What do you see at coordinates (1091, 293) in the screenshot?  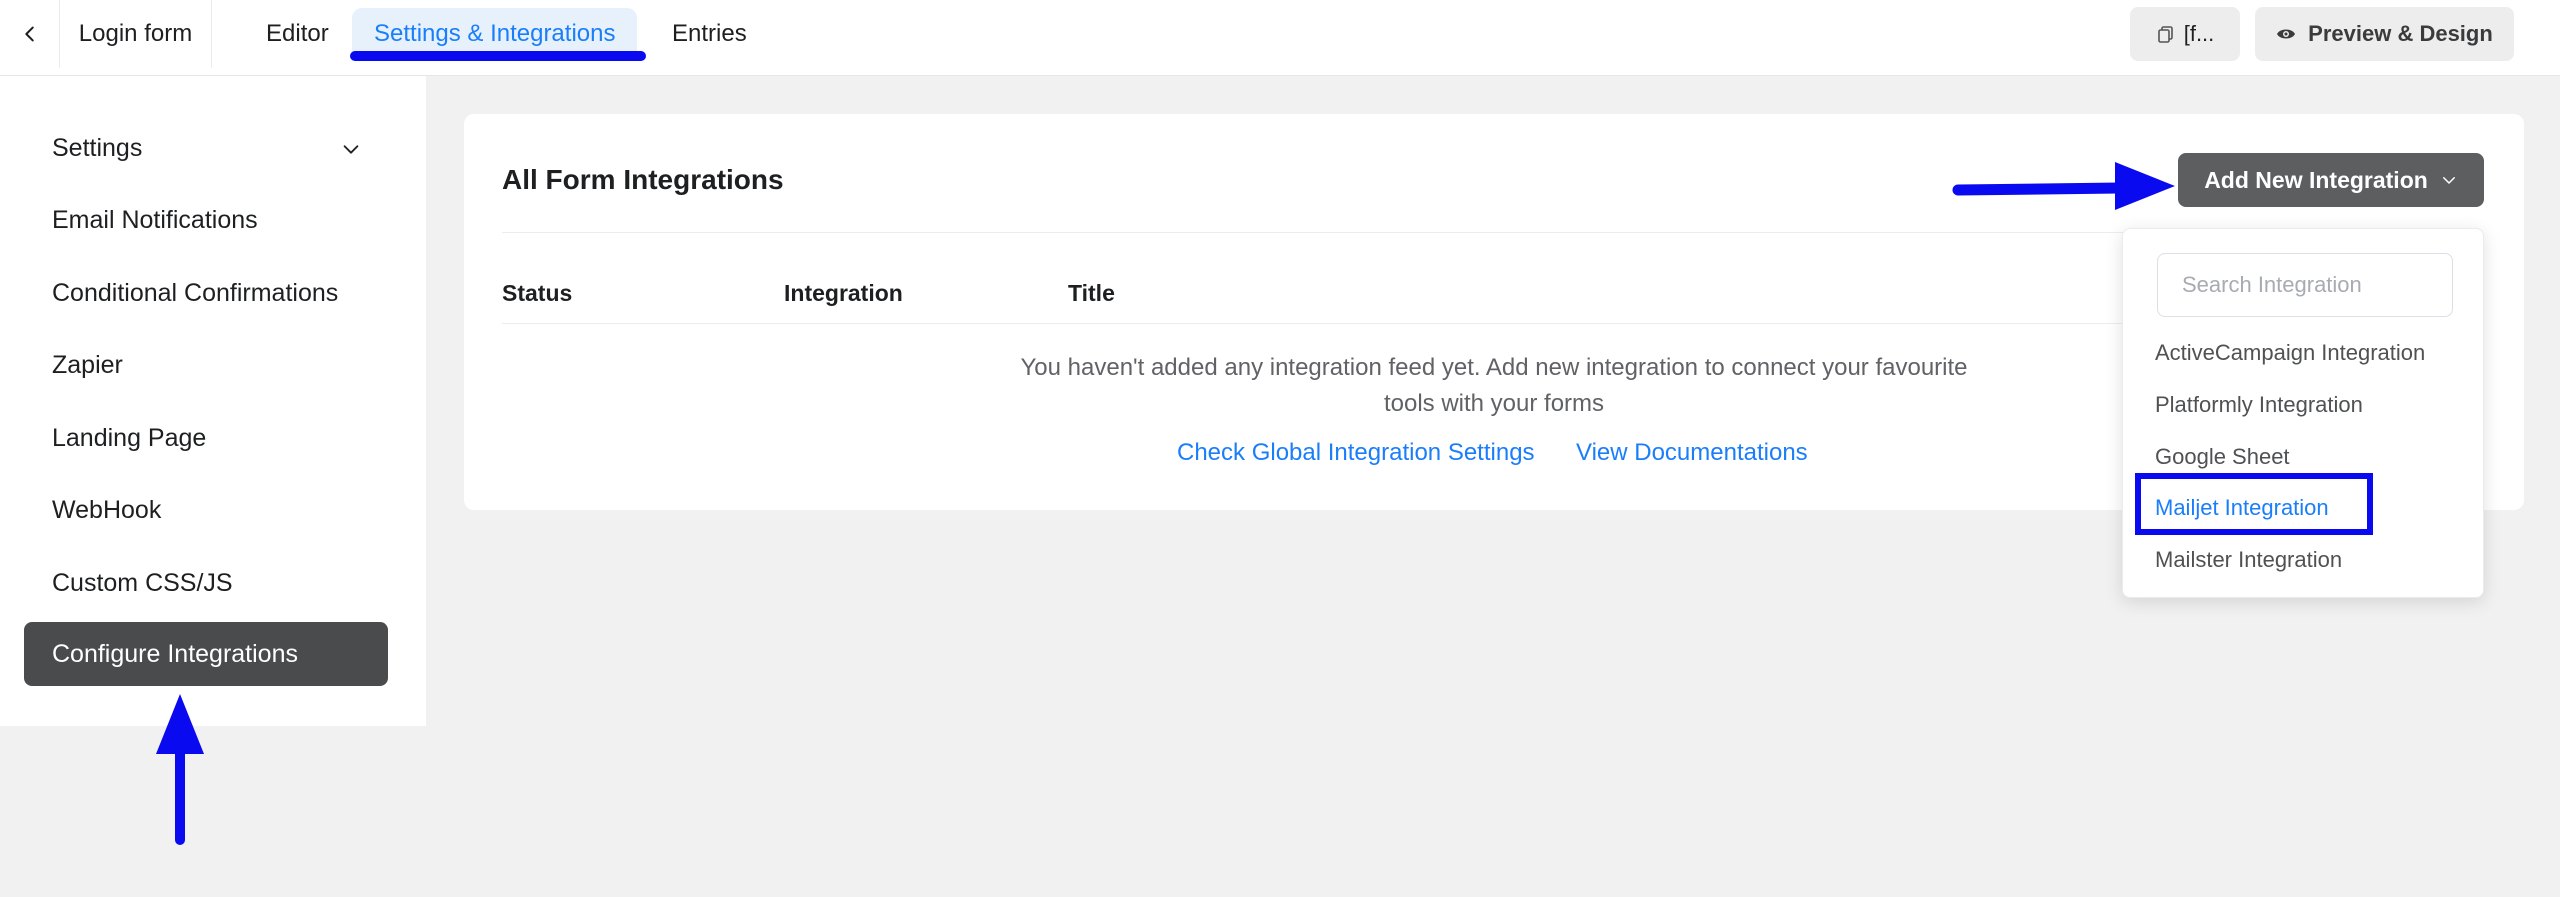 I see `column-header-title: Title` at bounding box center [1091, 293].